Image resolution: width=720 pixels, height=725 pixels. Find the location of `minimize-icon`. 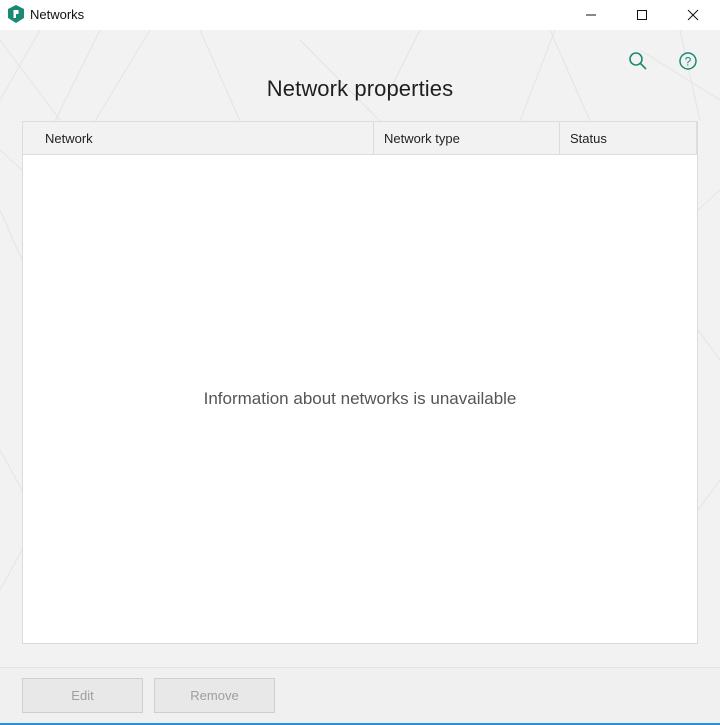

minimize-icon is located at coordinates (591, 15).